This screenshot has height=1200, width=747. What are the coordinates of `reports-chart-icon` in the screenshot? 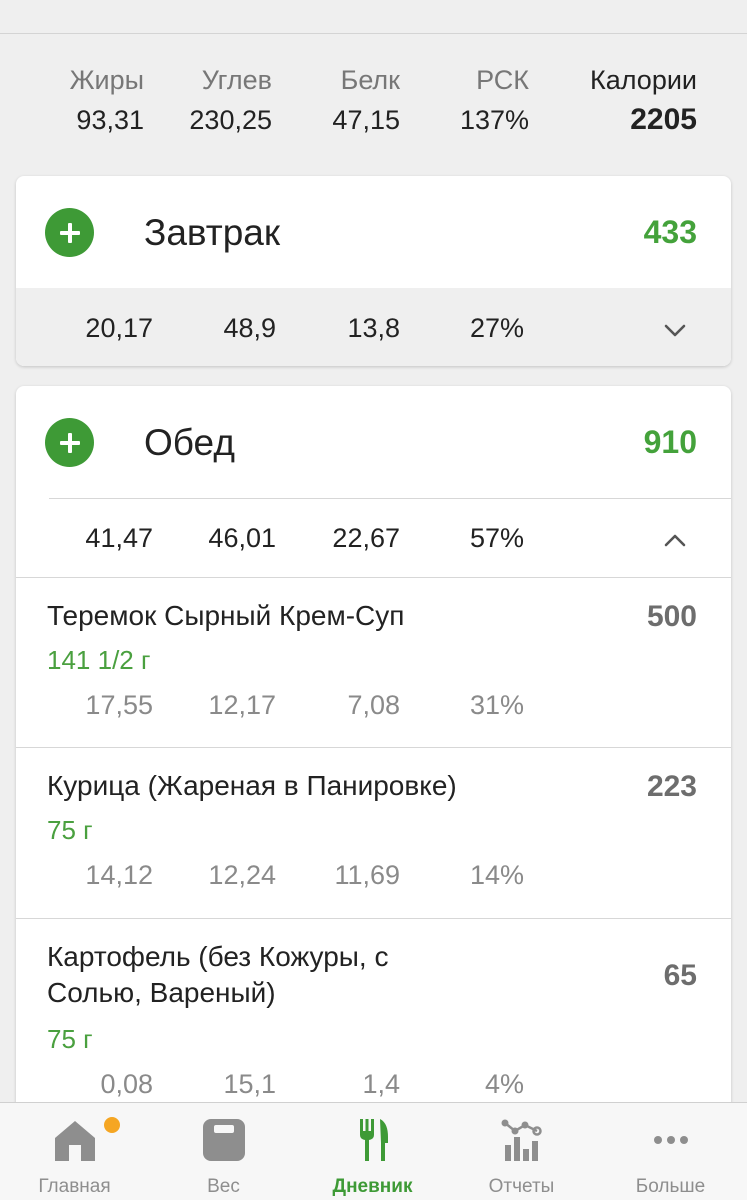 It's located at (521, 1140).